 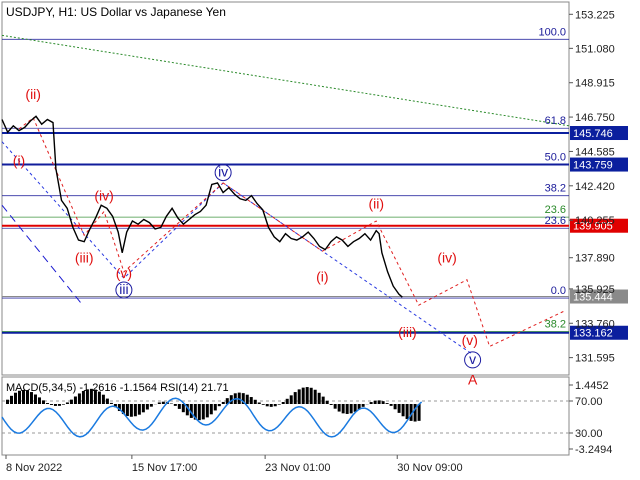 I want to click on y-tick-label: 135.925, so click(x=595, y=290).